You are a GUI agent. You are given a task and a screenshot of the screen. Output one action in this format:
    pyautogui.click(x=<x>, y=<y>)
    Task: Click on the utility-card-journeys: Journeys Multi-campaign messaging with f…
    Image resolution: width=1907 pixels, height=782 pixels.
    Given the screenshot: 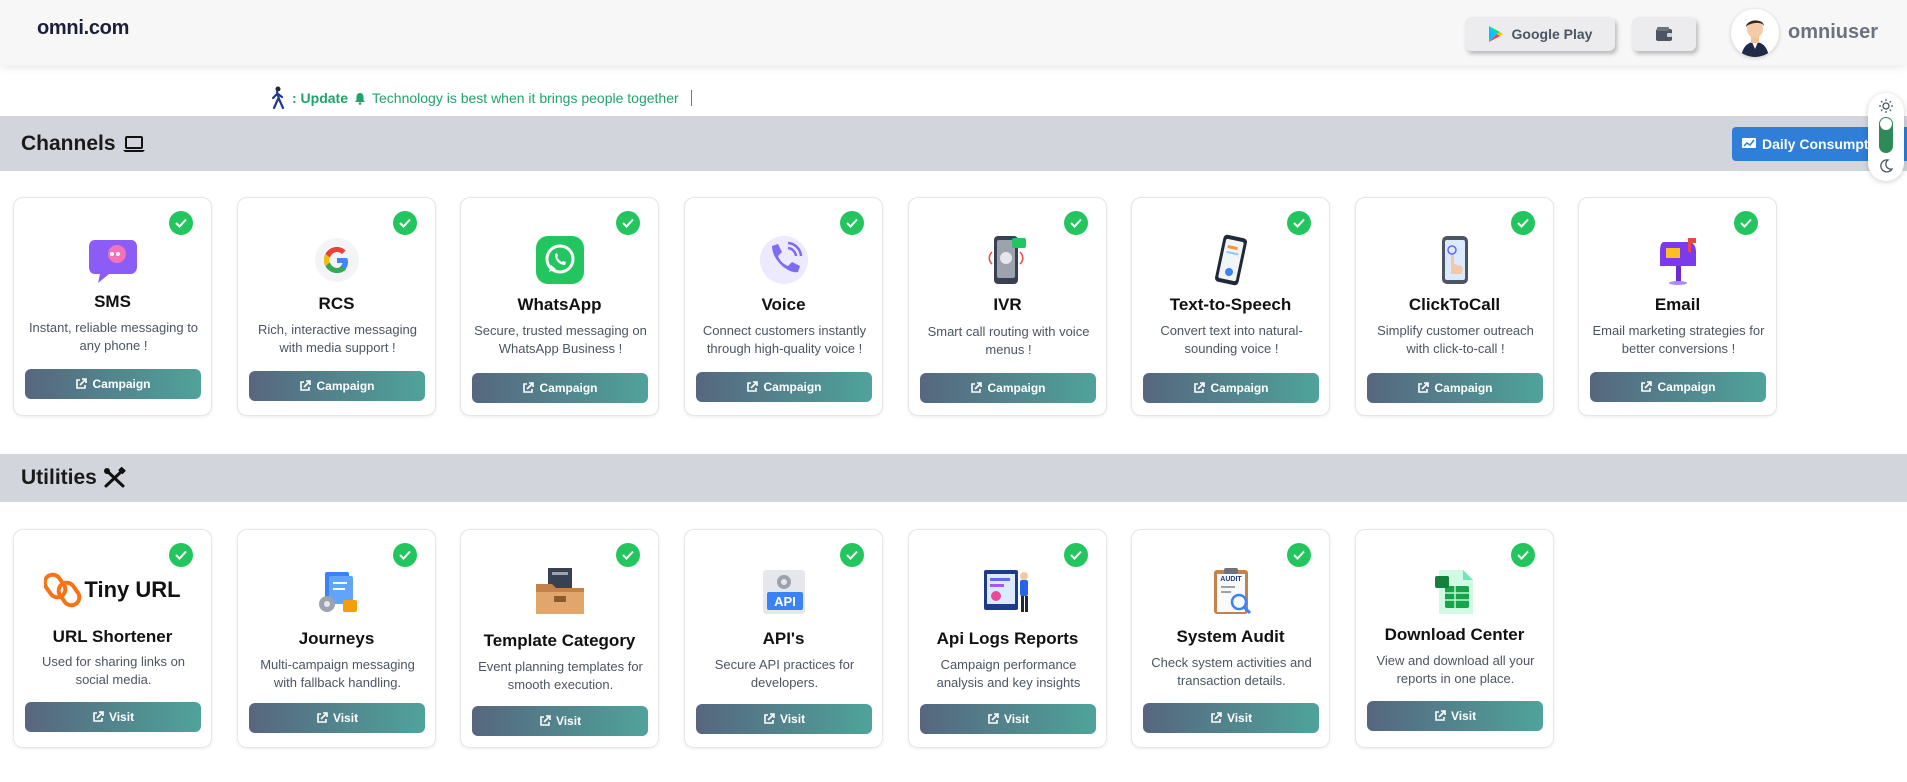 What is the action you would take?
    pyautogui.click(x=336, y=638)
    